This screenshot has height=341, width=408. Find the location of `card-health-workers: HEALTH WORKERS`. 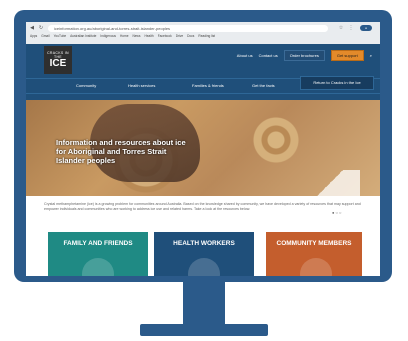

card-health-workers: HEALTH WORKERS is located at coordinates (204, 254).